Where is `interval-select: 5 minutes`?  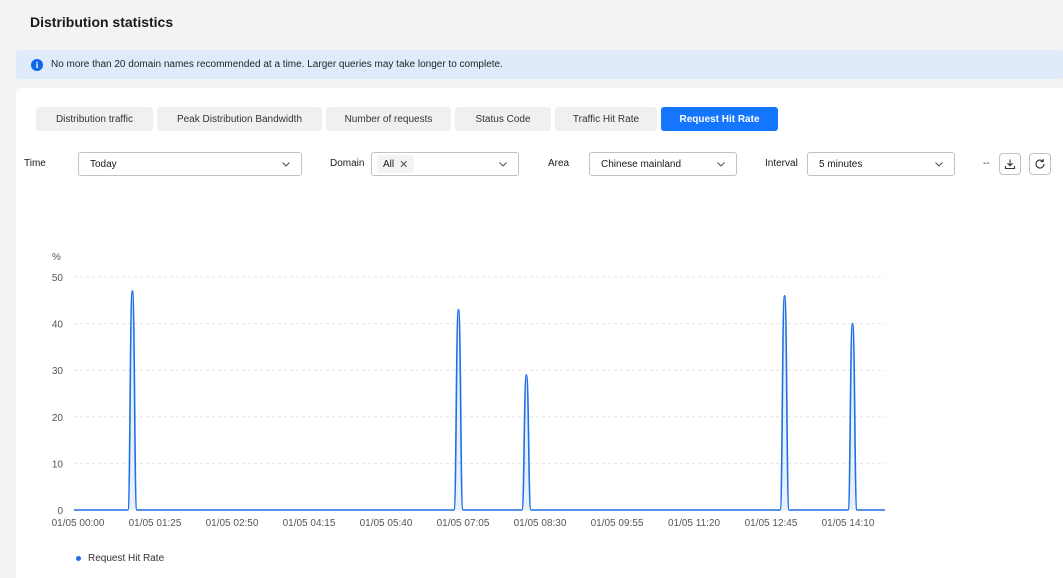 interval-select: 5 minutes is located at coordinates (881, 164).